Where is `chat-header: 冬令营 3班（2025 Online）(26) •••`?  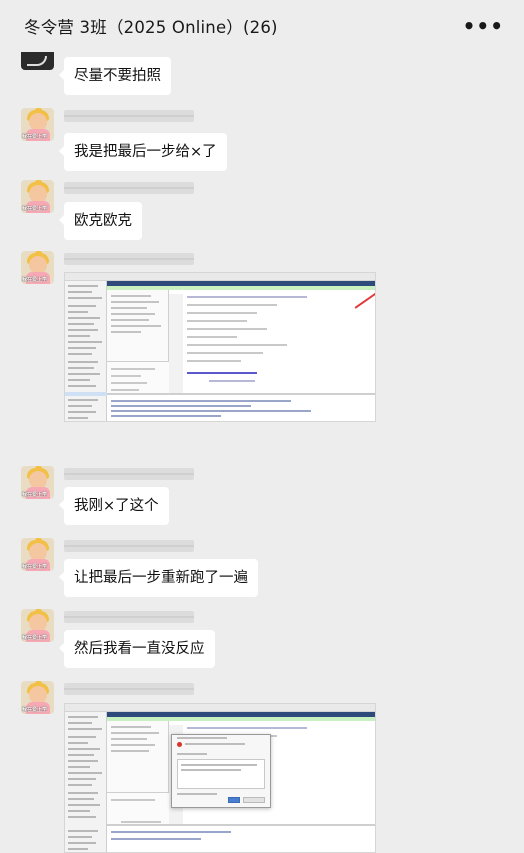
chat-header: 冬令营 3班（2025 Online）(26) ••• is located at coordinates (262, 26).